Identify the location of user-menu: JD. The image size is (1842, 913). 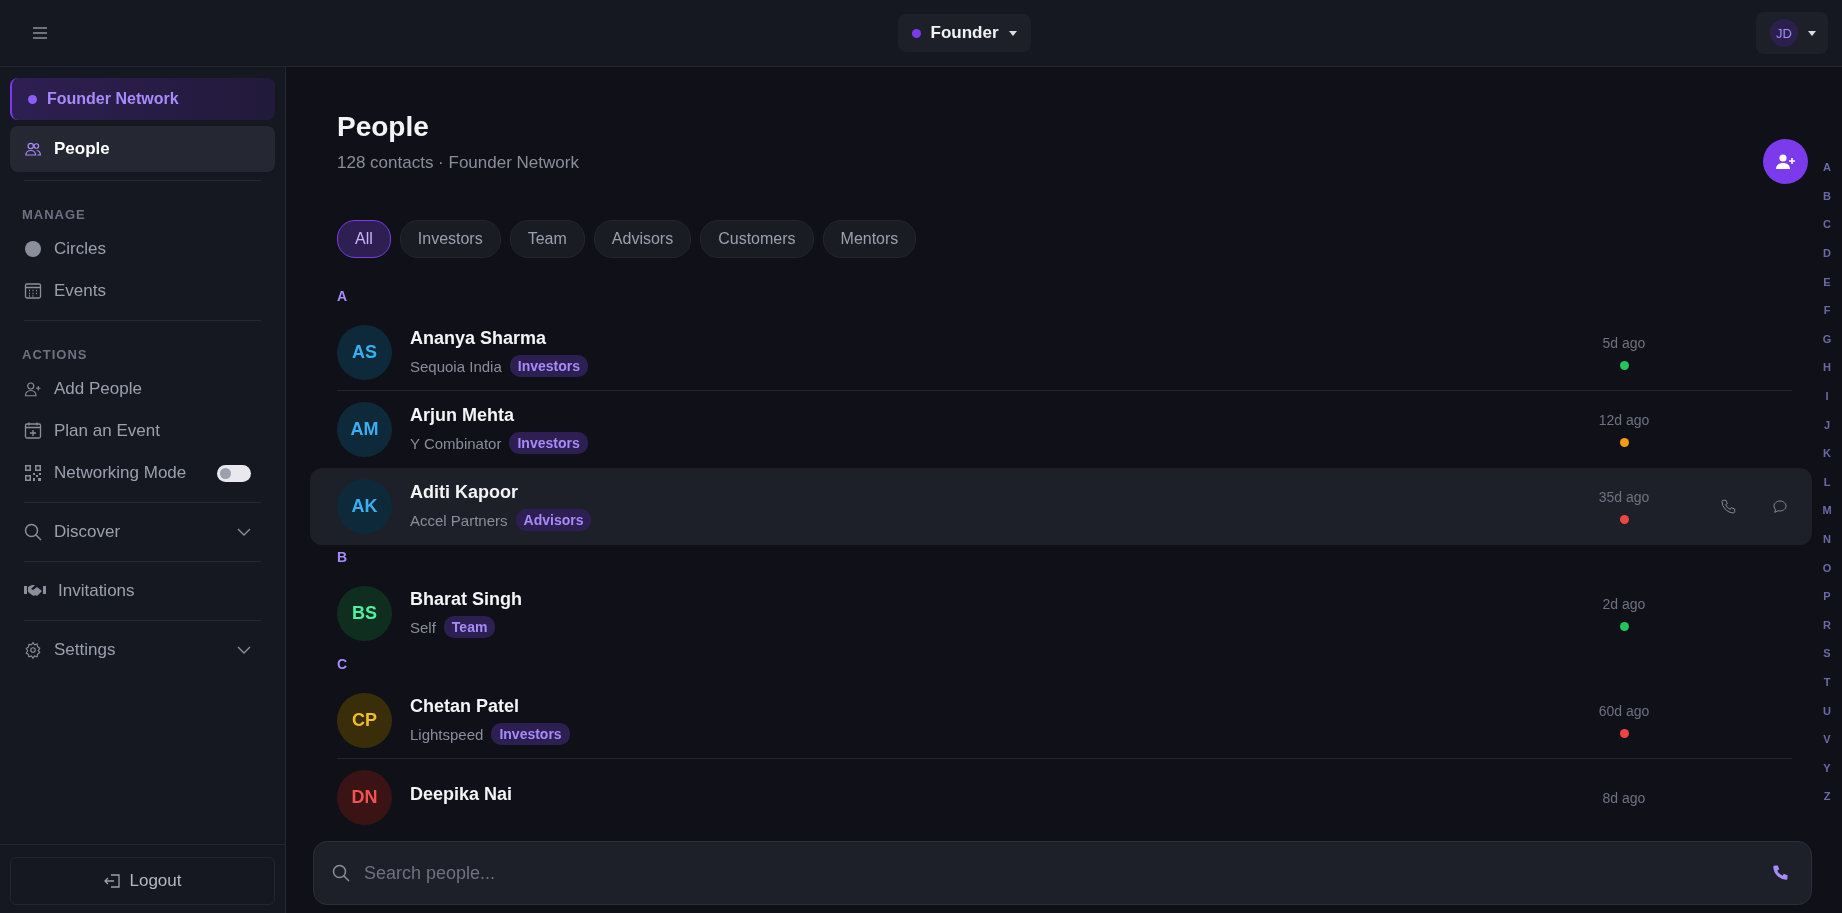
(1792, 33).